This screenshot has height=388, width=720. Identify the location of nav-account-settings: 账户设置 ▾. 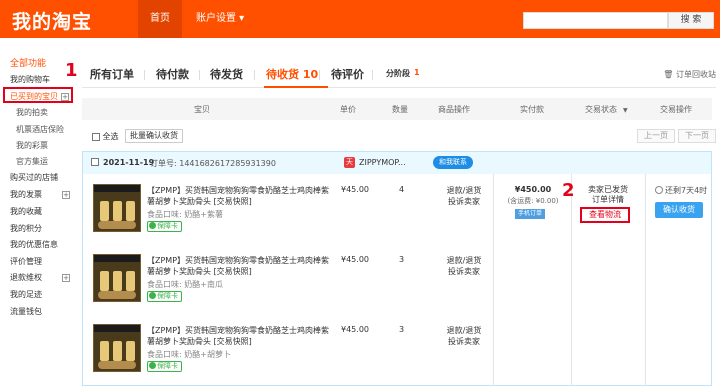
(220, 19).